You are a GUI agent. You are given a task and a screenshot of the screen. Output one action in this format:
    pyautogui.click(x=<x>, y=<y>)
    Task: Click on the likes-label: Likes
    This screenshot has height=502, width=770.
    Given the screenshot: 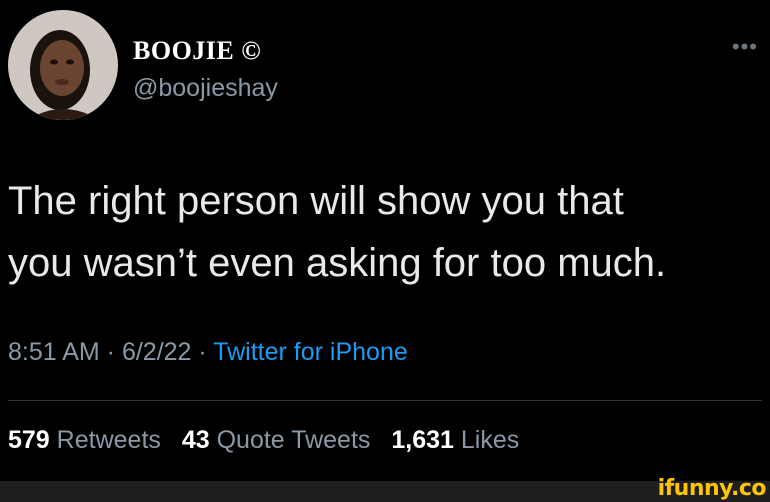 What is the action you would take?
    pyautogui.click(x=490, y=440)
    